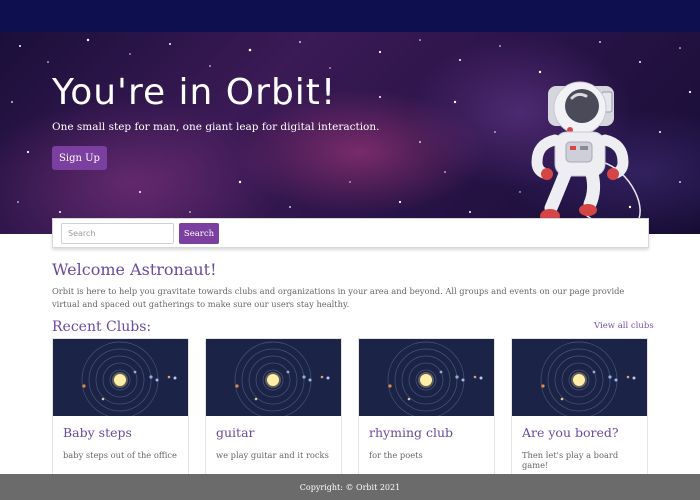 The width and height of the screenshot is (700, 500). I want to click on club-title: Baby steps, so click(97, 432).